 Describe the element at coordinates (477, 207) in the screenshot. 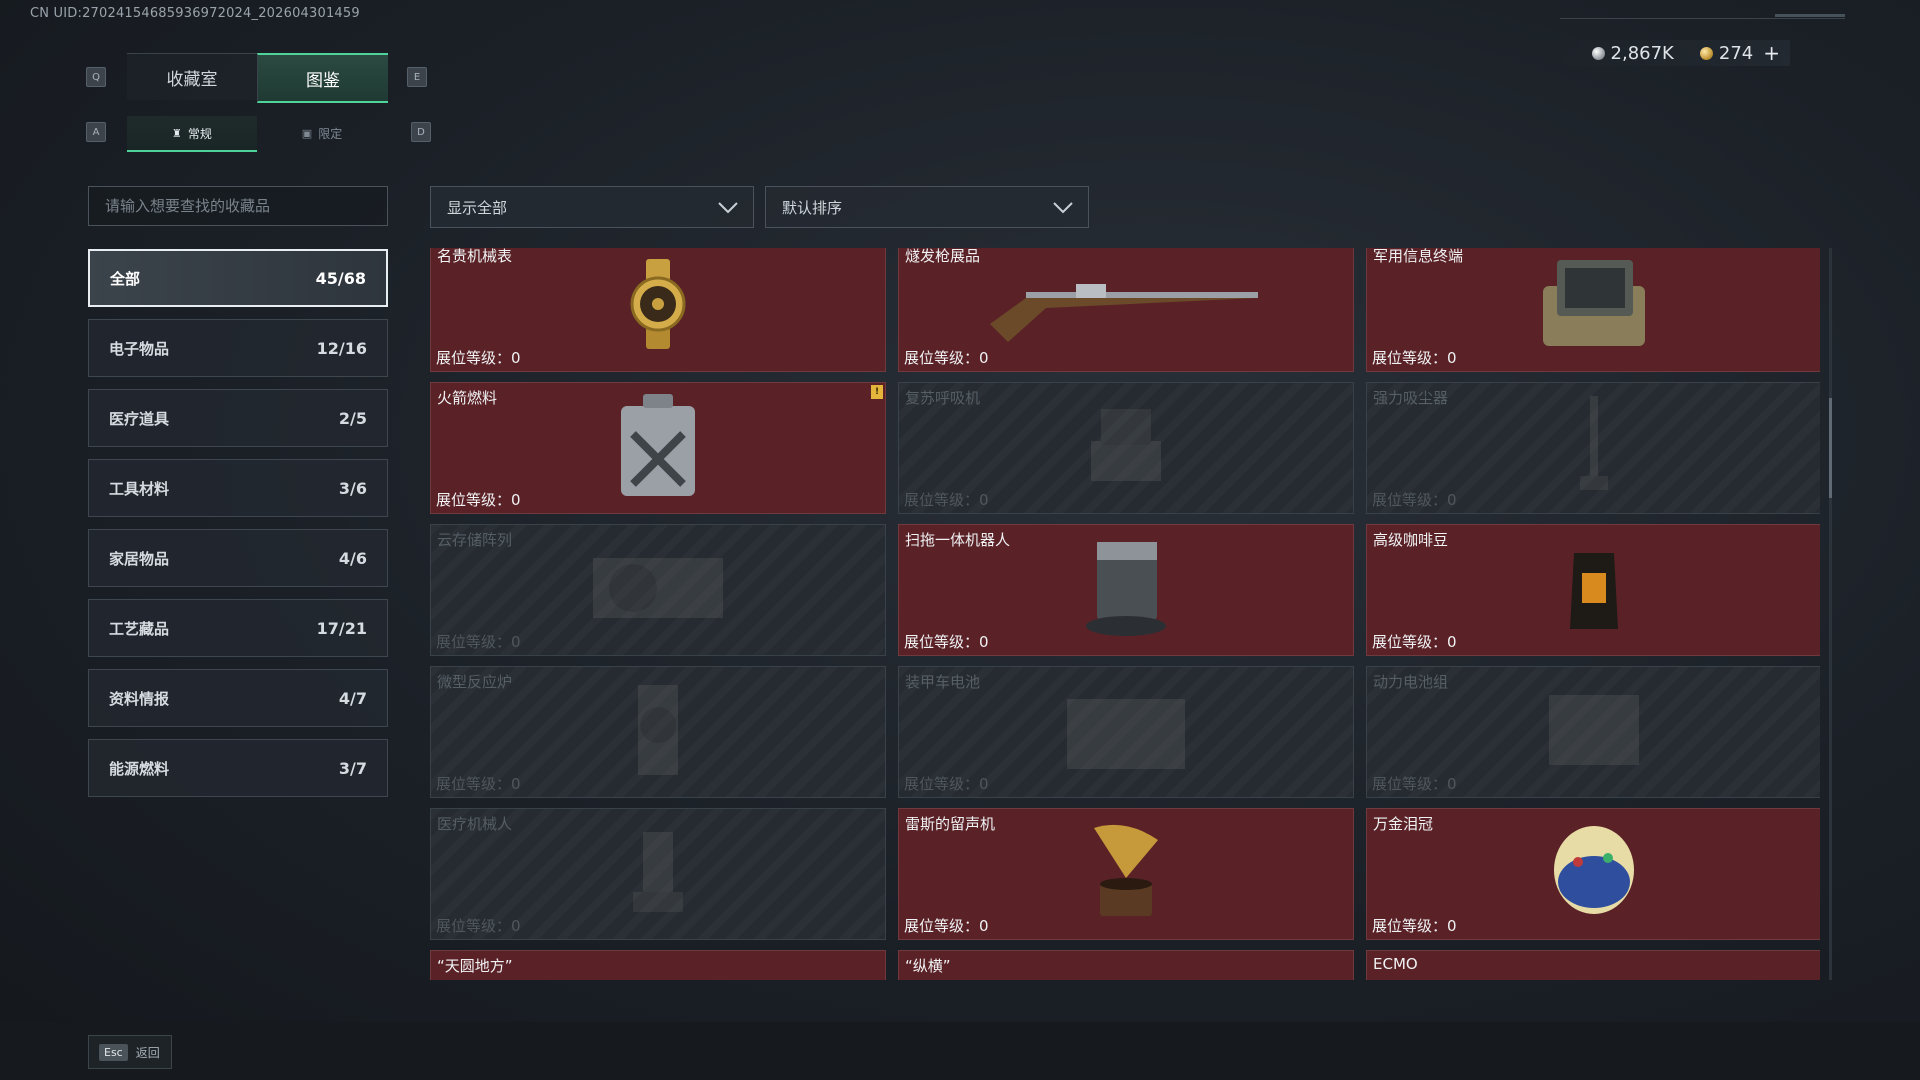

I see `display-filter-value: 显示全部` at that location.